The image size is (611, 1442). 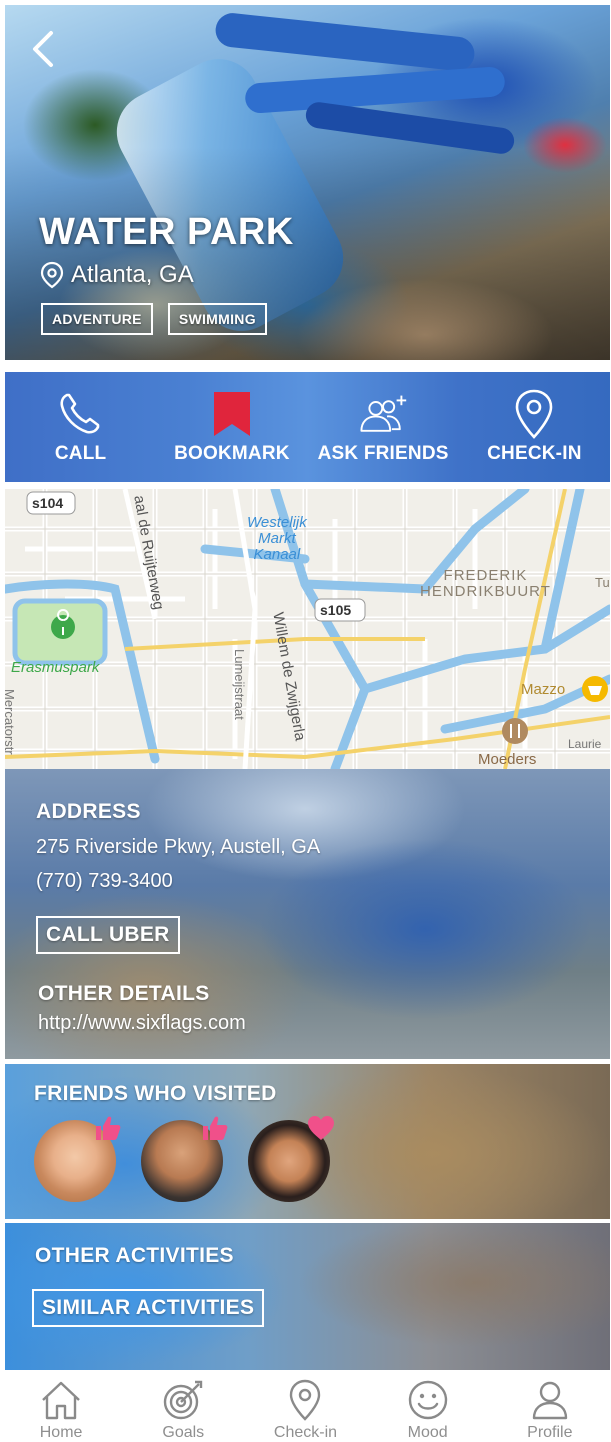 I want to click on phone-icon, so click(x=79, y=413).